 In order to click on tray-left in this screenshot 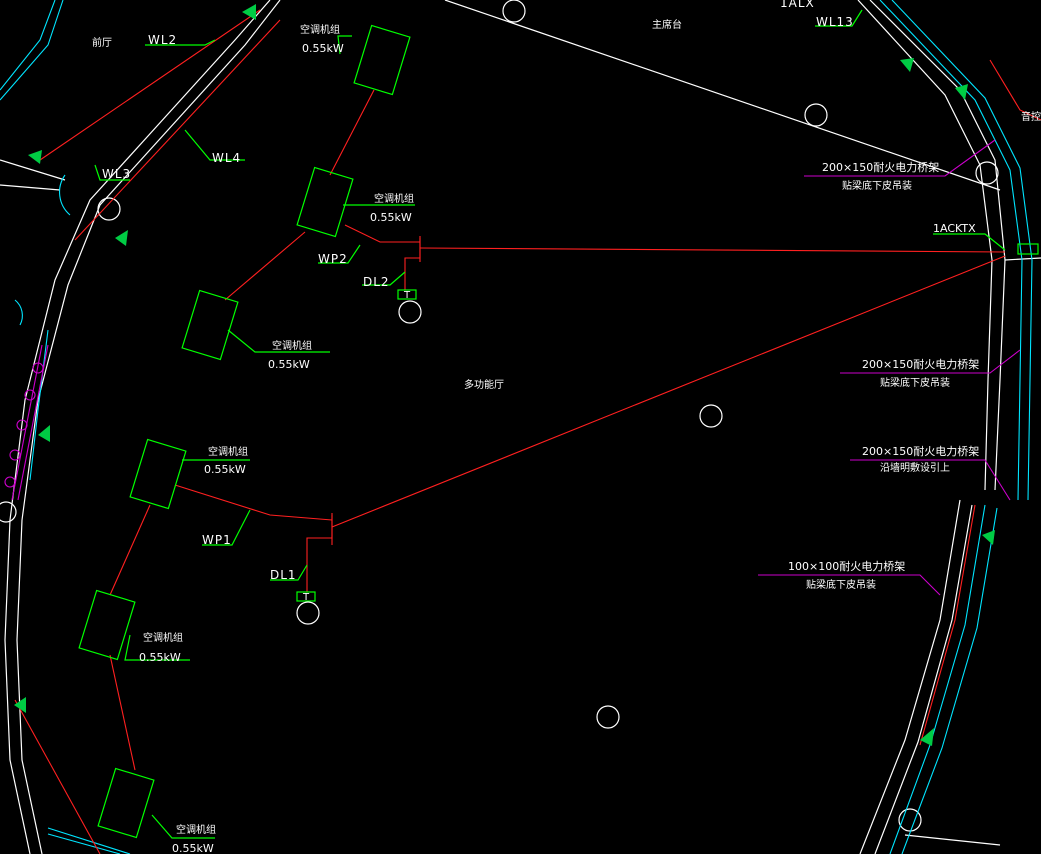, I will do `click(28, 45)`.